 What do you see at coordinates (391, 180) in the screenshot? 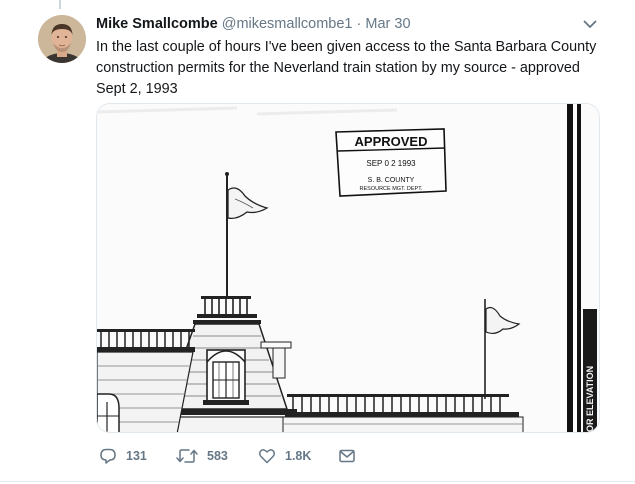
I see `stamp-county: S. B. COUNTY` at bounding box center [391, 180].